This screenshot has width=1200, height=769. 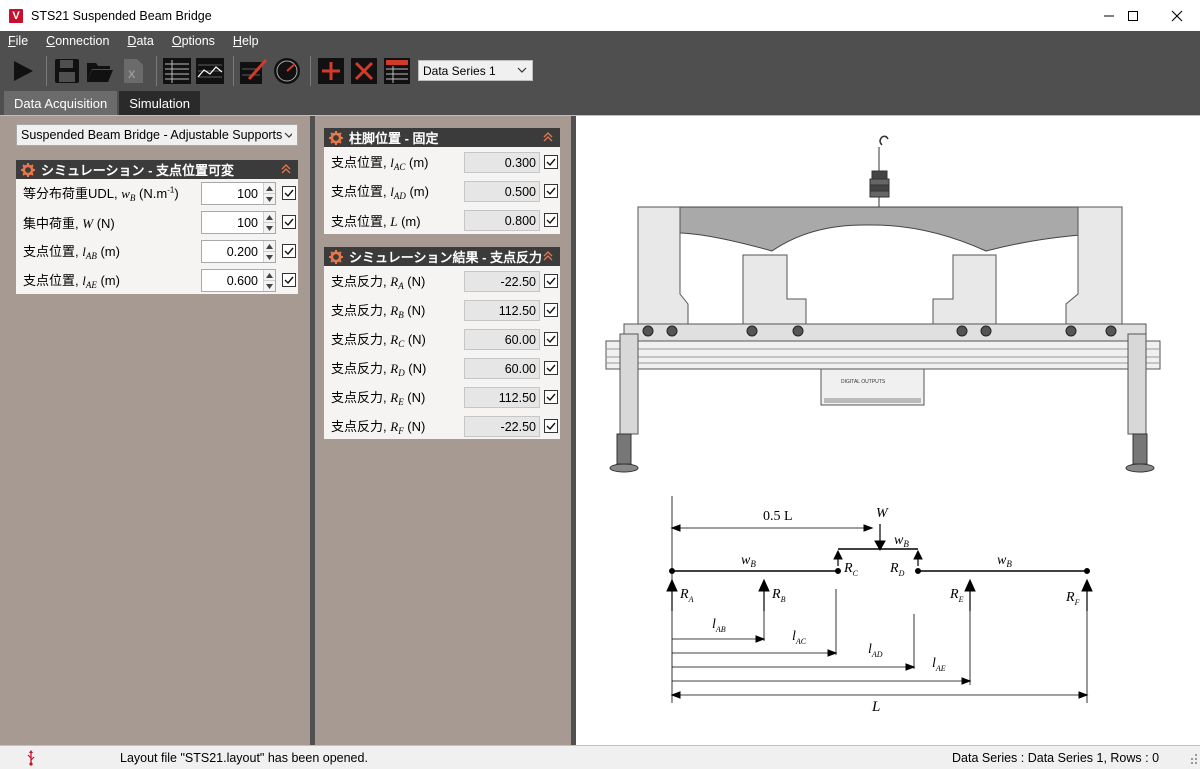 What do you see at coordinates (1193, 759) in the screenshot?
I see `resize-grip-icon` at bounding box center [1193, 759].